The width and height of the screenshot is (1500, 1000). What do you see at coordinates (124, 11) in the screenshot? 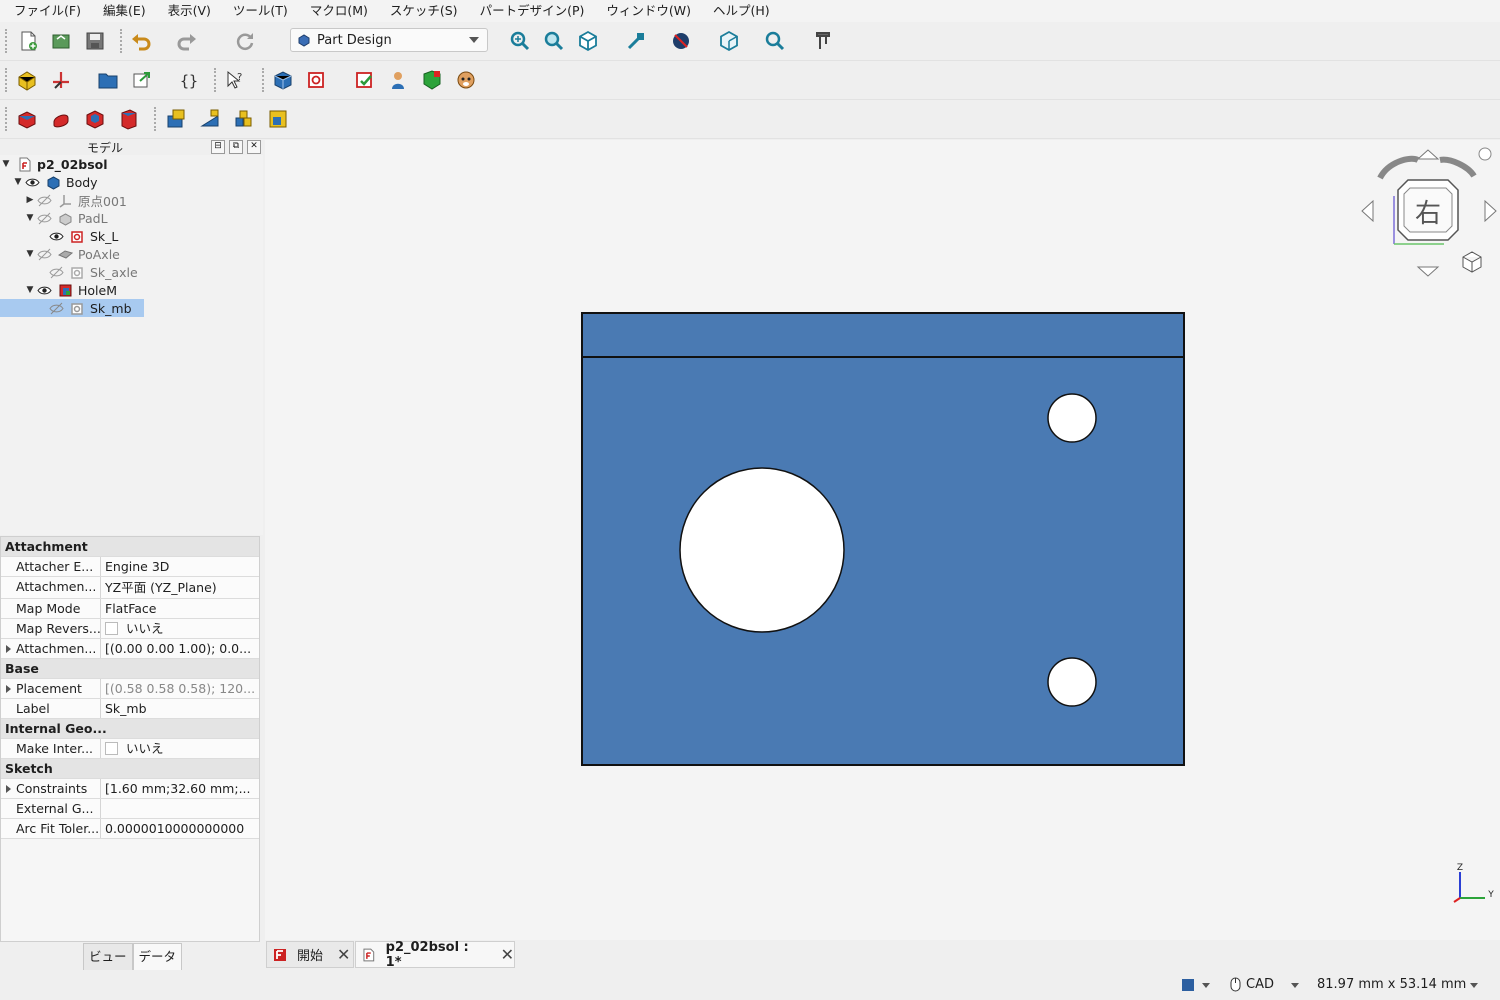
I see `menu-edit: 編集(E)` at bounding box center [124, 11].